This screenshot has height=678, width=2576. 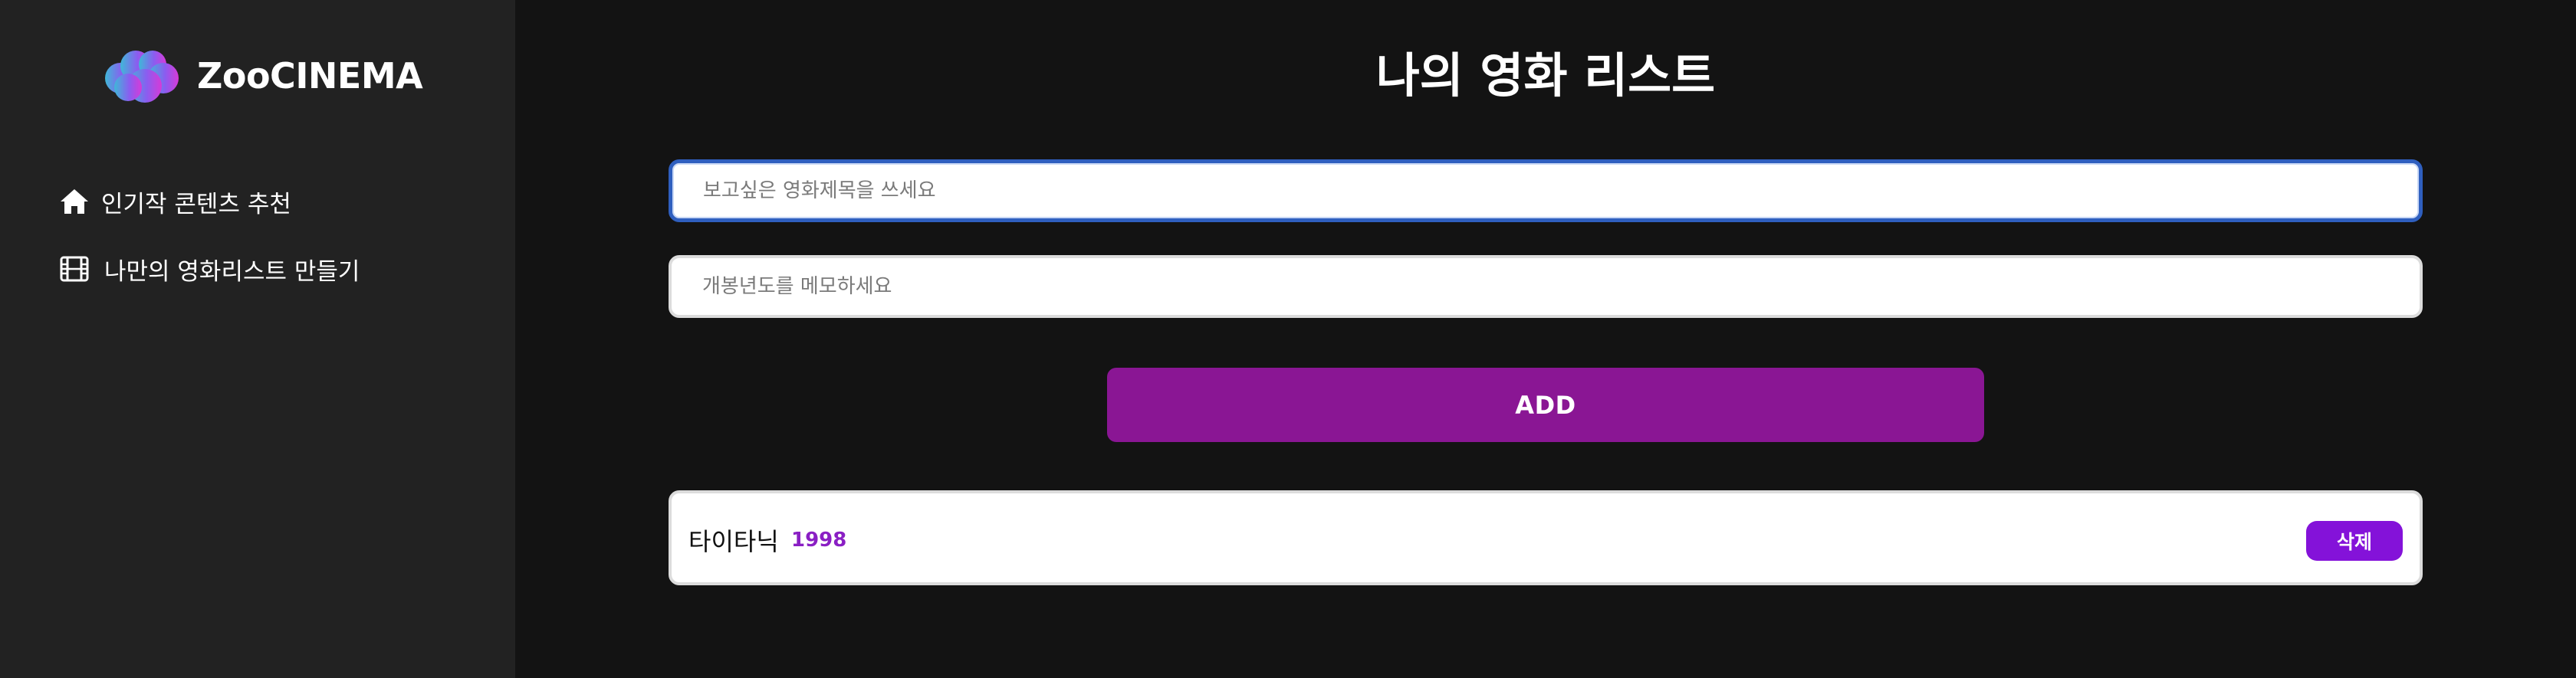 I want to click on nav-label-my-list: 나만의 영화리스트 만들기, so click(x=232, y=271).